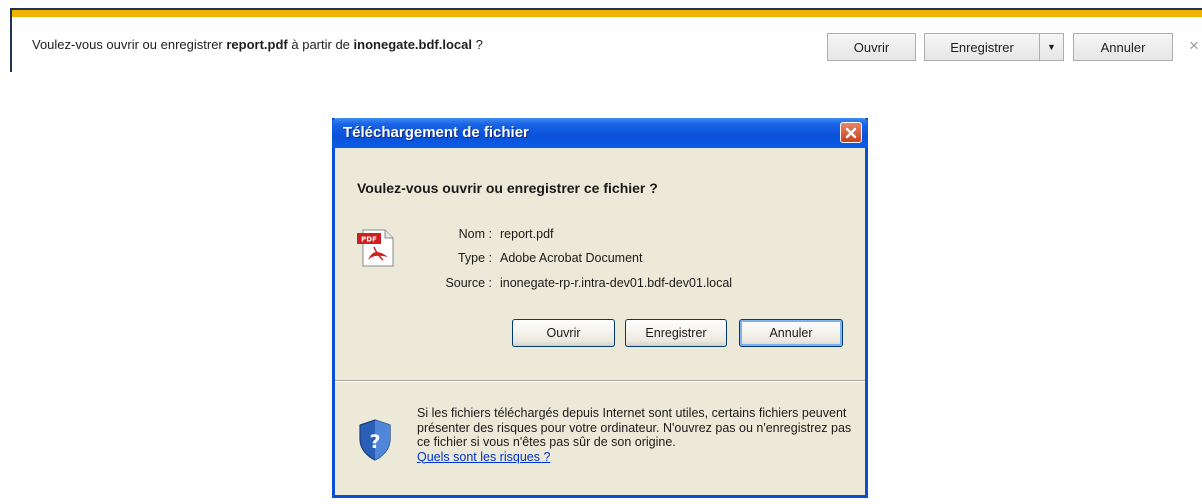 The height and width of the screenshot is (504, 1202). I want to click on notification-host: inonegate.bdf.local, so click(412, 44).